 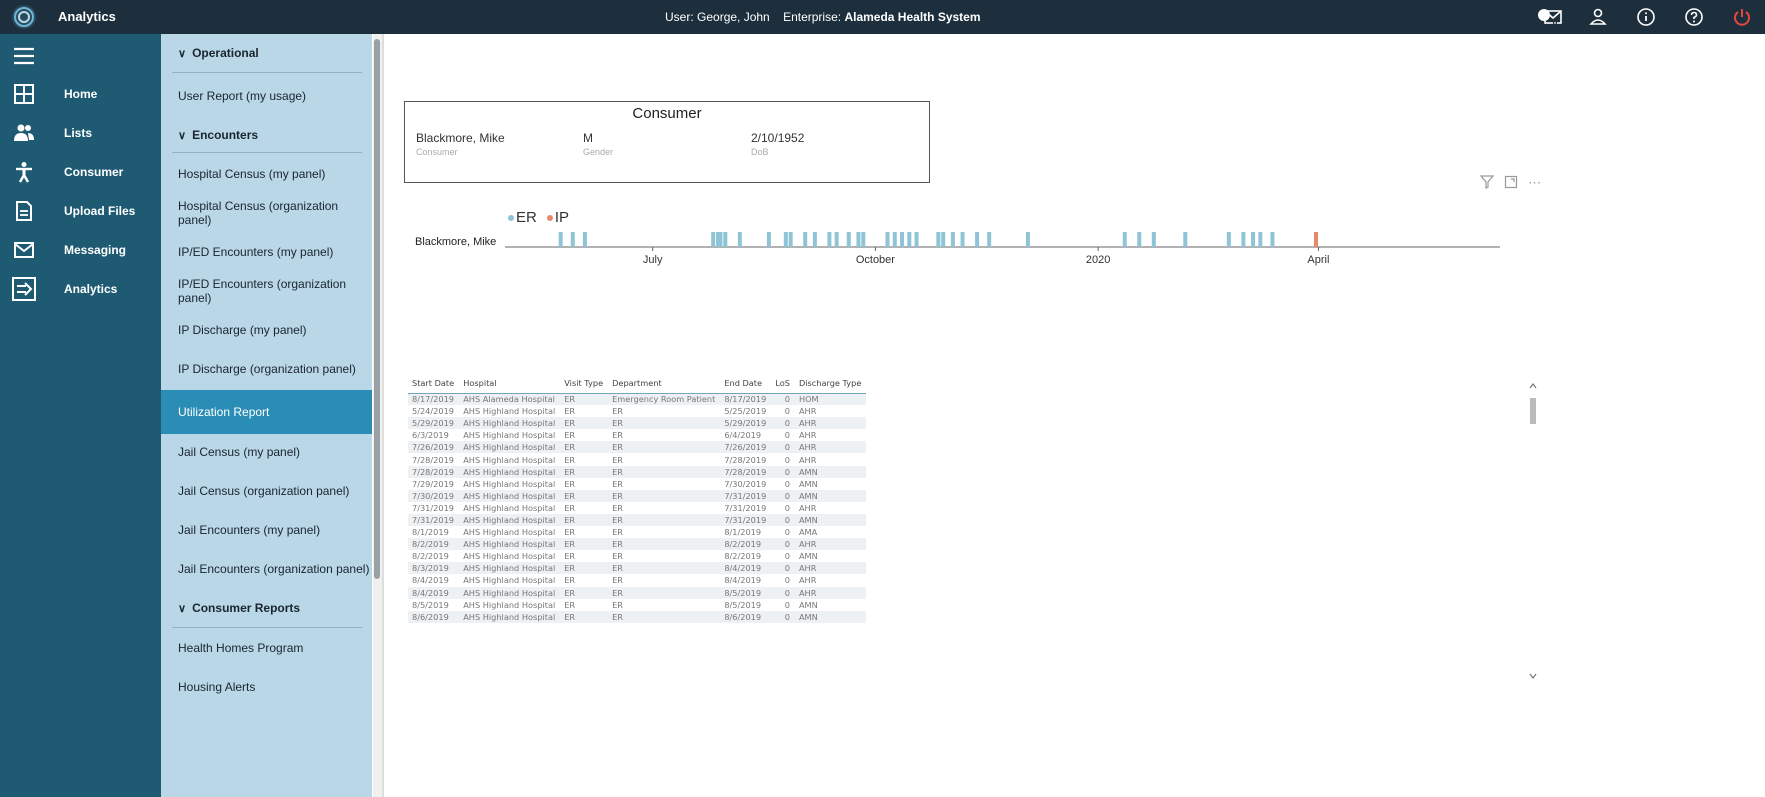 What do you see at coordinates (266, 135) in the screenshot?
I see `nav-section-encounters: ∨ Encounters` at bounding box center [266, 135].